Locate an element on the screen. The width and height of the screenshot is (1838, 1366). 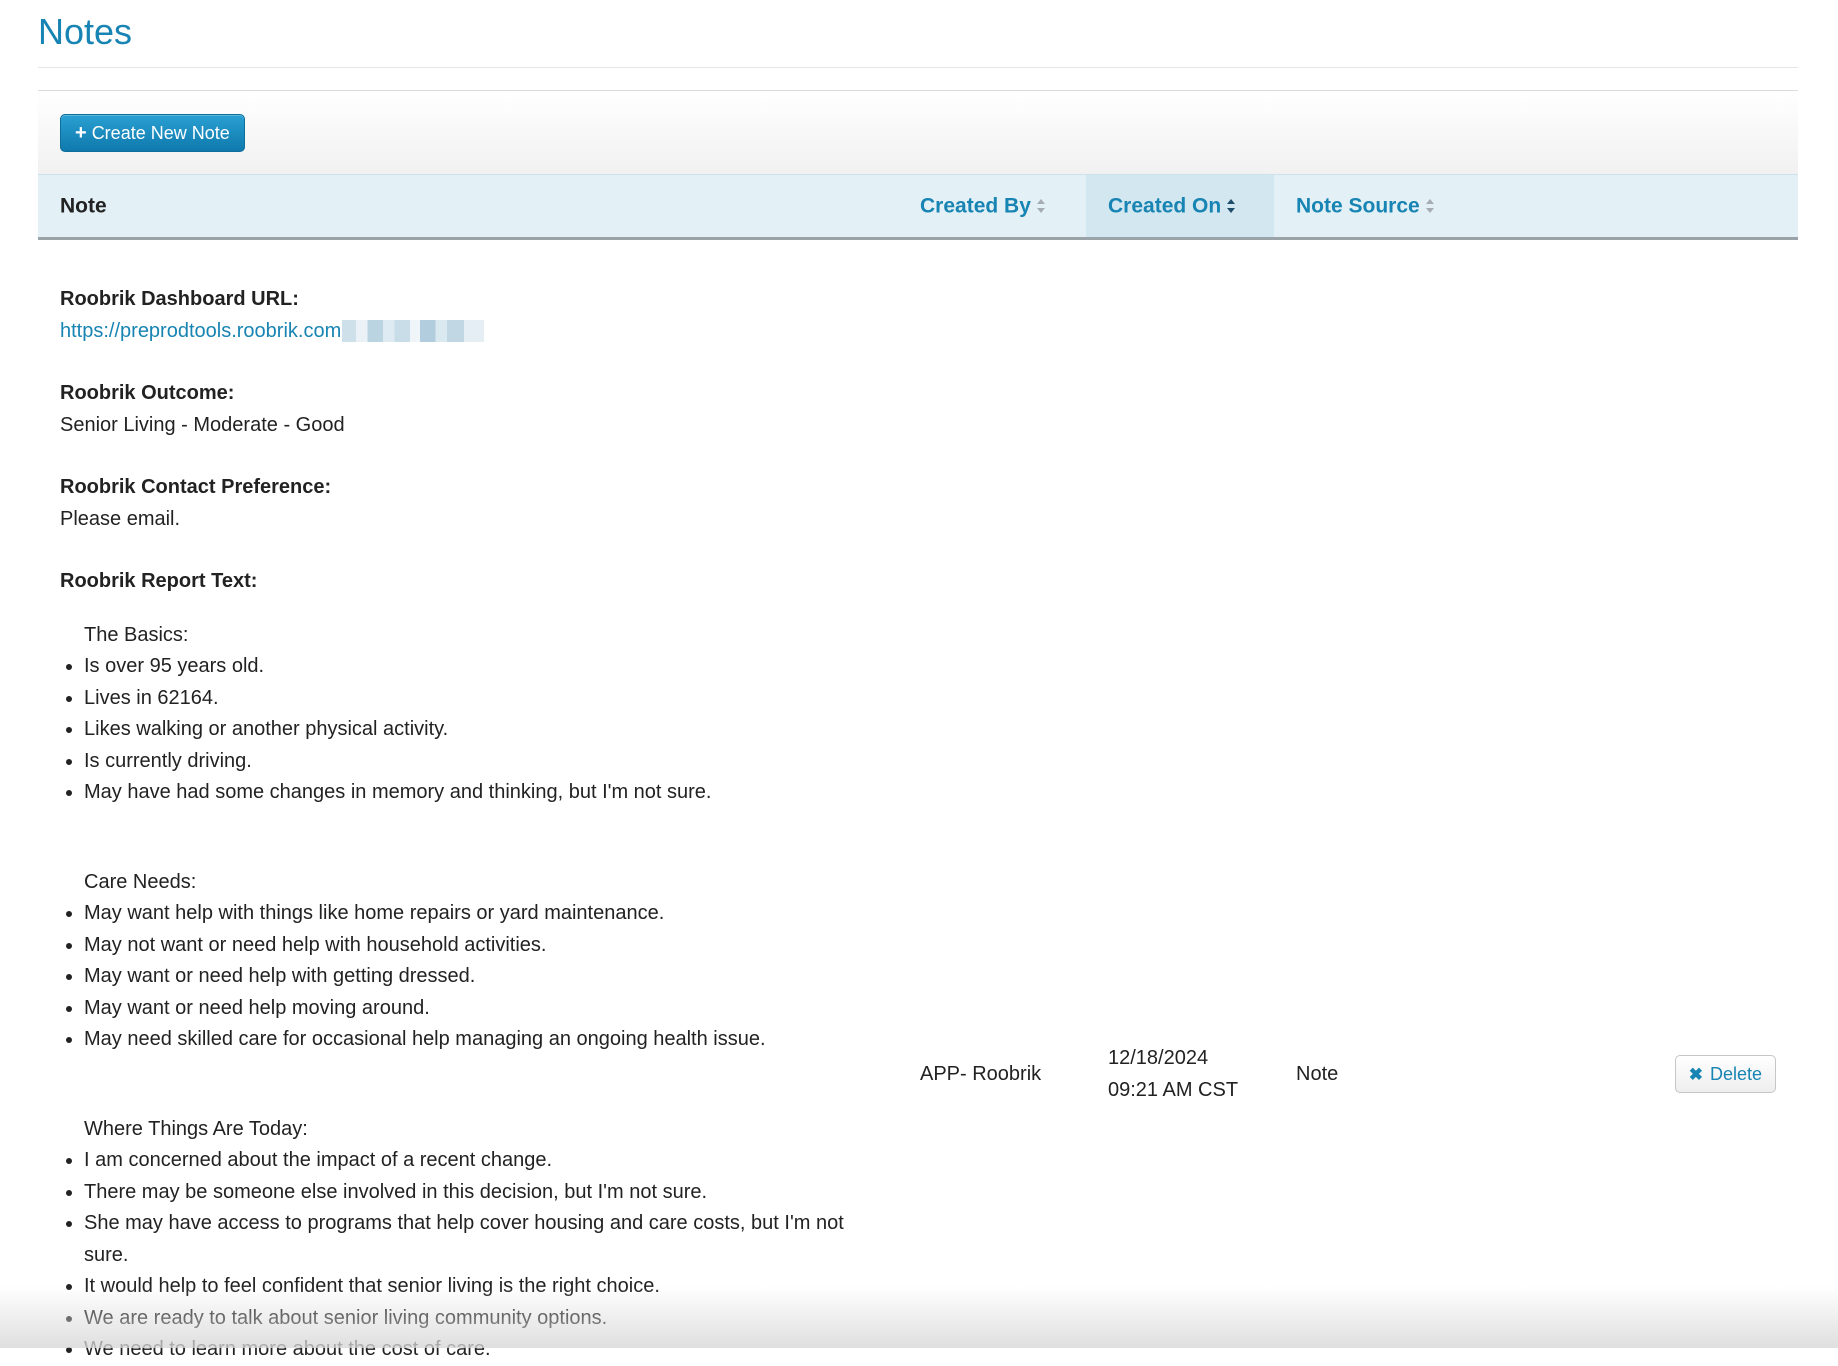
dashboard-url-label: Roobrik Dashboard URL: is located at coordinates (179, 299).